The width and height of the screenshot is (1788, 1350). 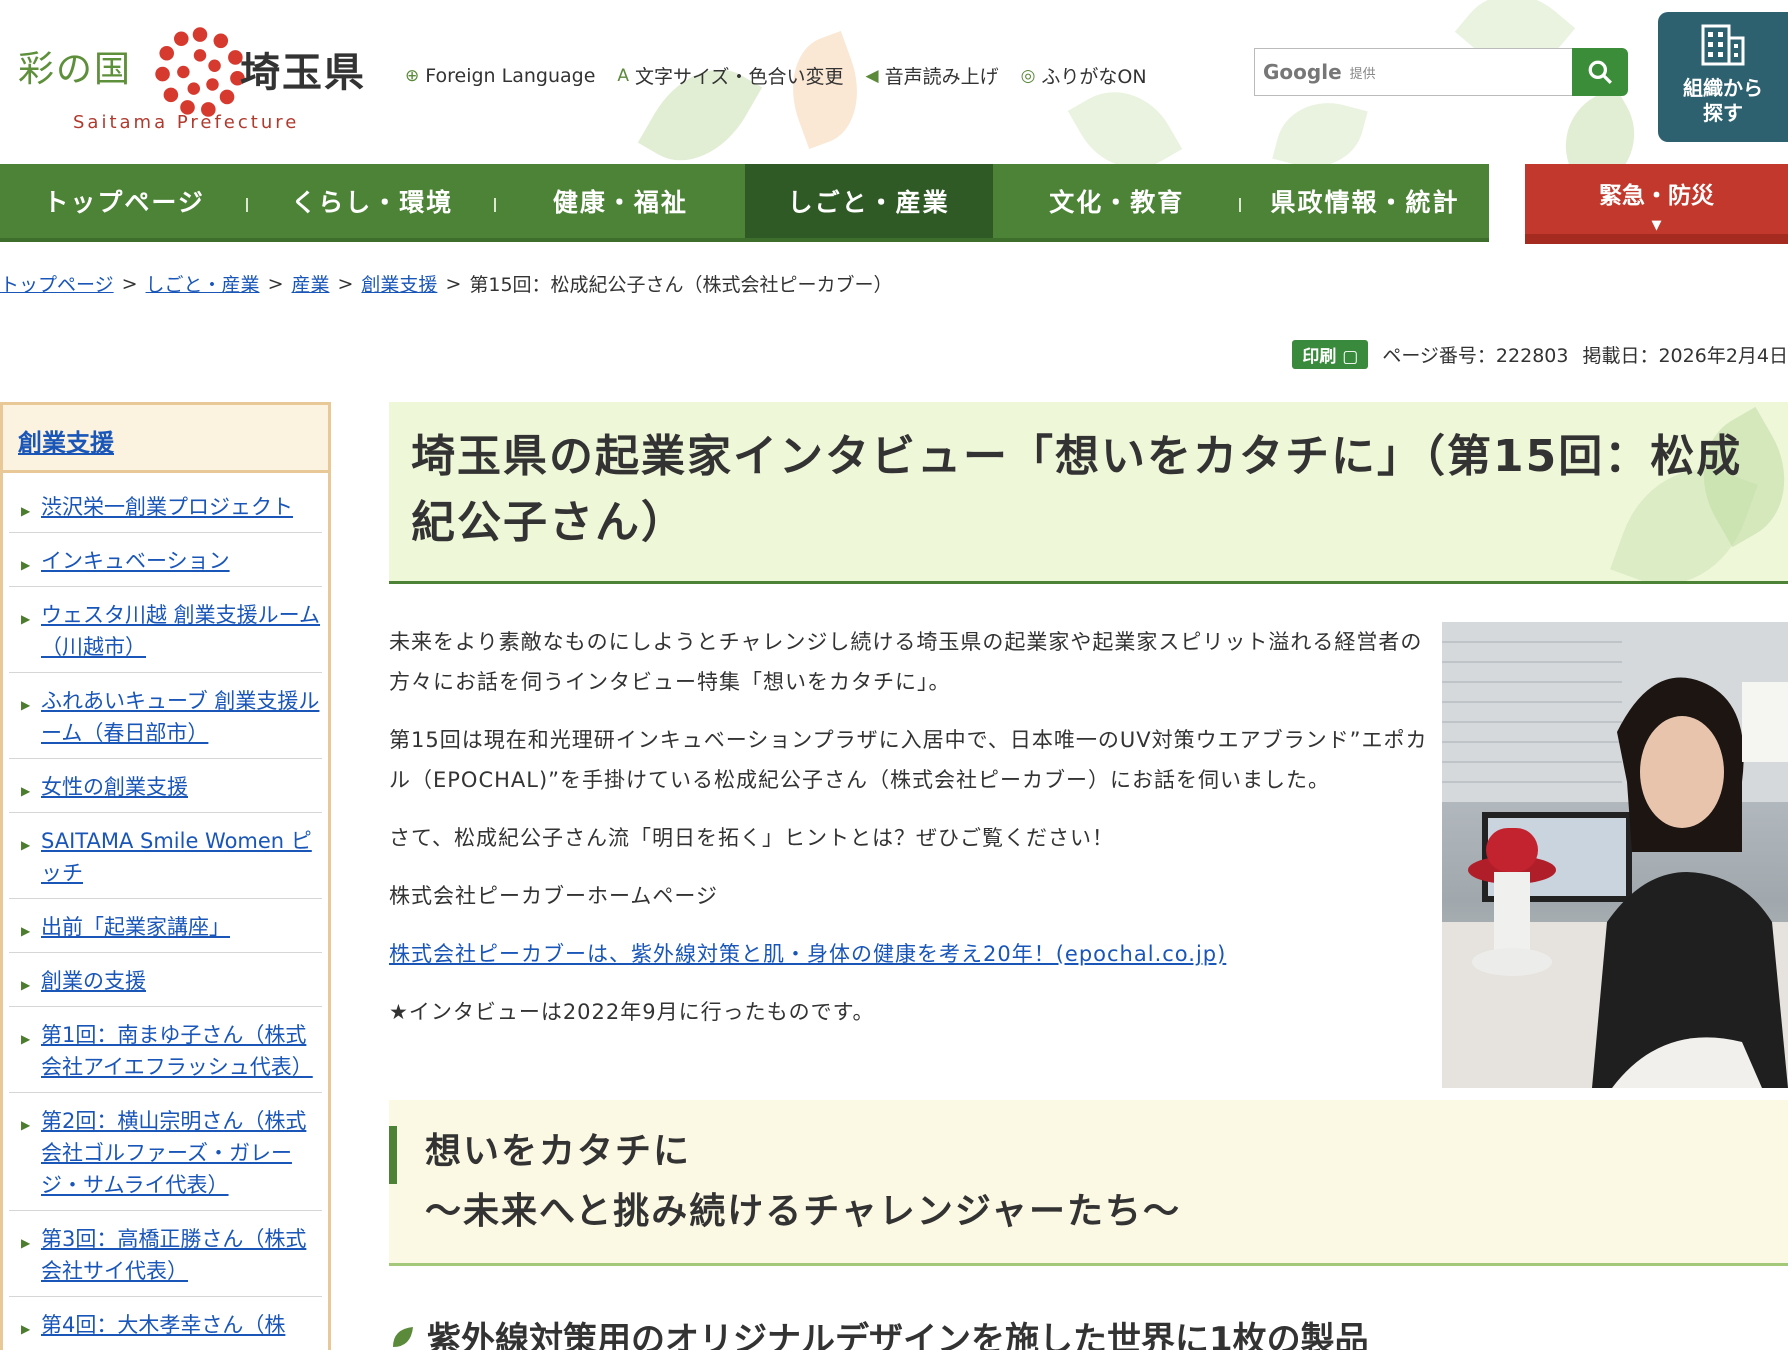 What do you see at coordinates (124, 201) in the screenshot?
I see `nav-top-page: トップページ` at bounding box center [124, 201].